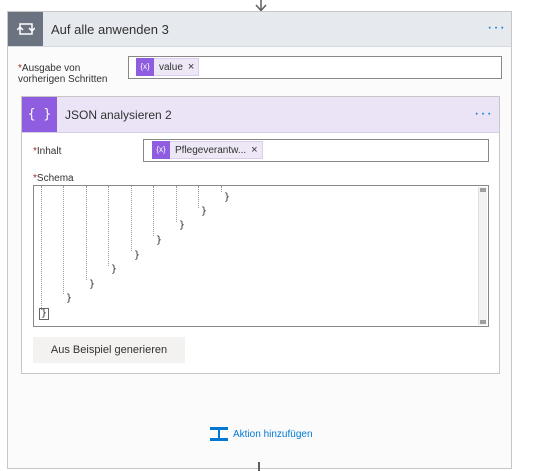 The width and height of the screenshot is (534, 471). I want to click on add-action-button: Aktion hinzufügen, so click(261, 434).